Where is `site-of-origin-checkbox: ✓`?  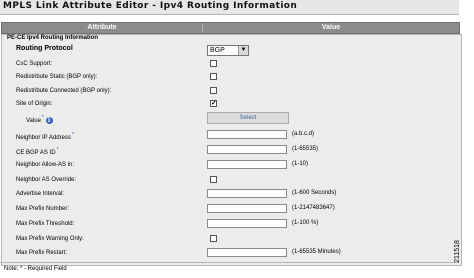
site-of-origin-checkbox: ✓ is located at coordinates (213, 103).